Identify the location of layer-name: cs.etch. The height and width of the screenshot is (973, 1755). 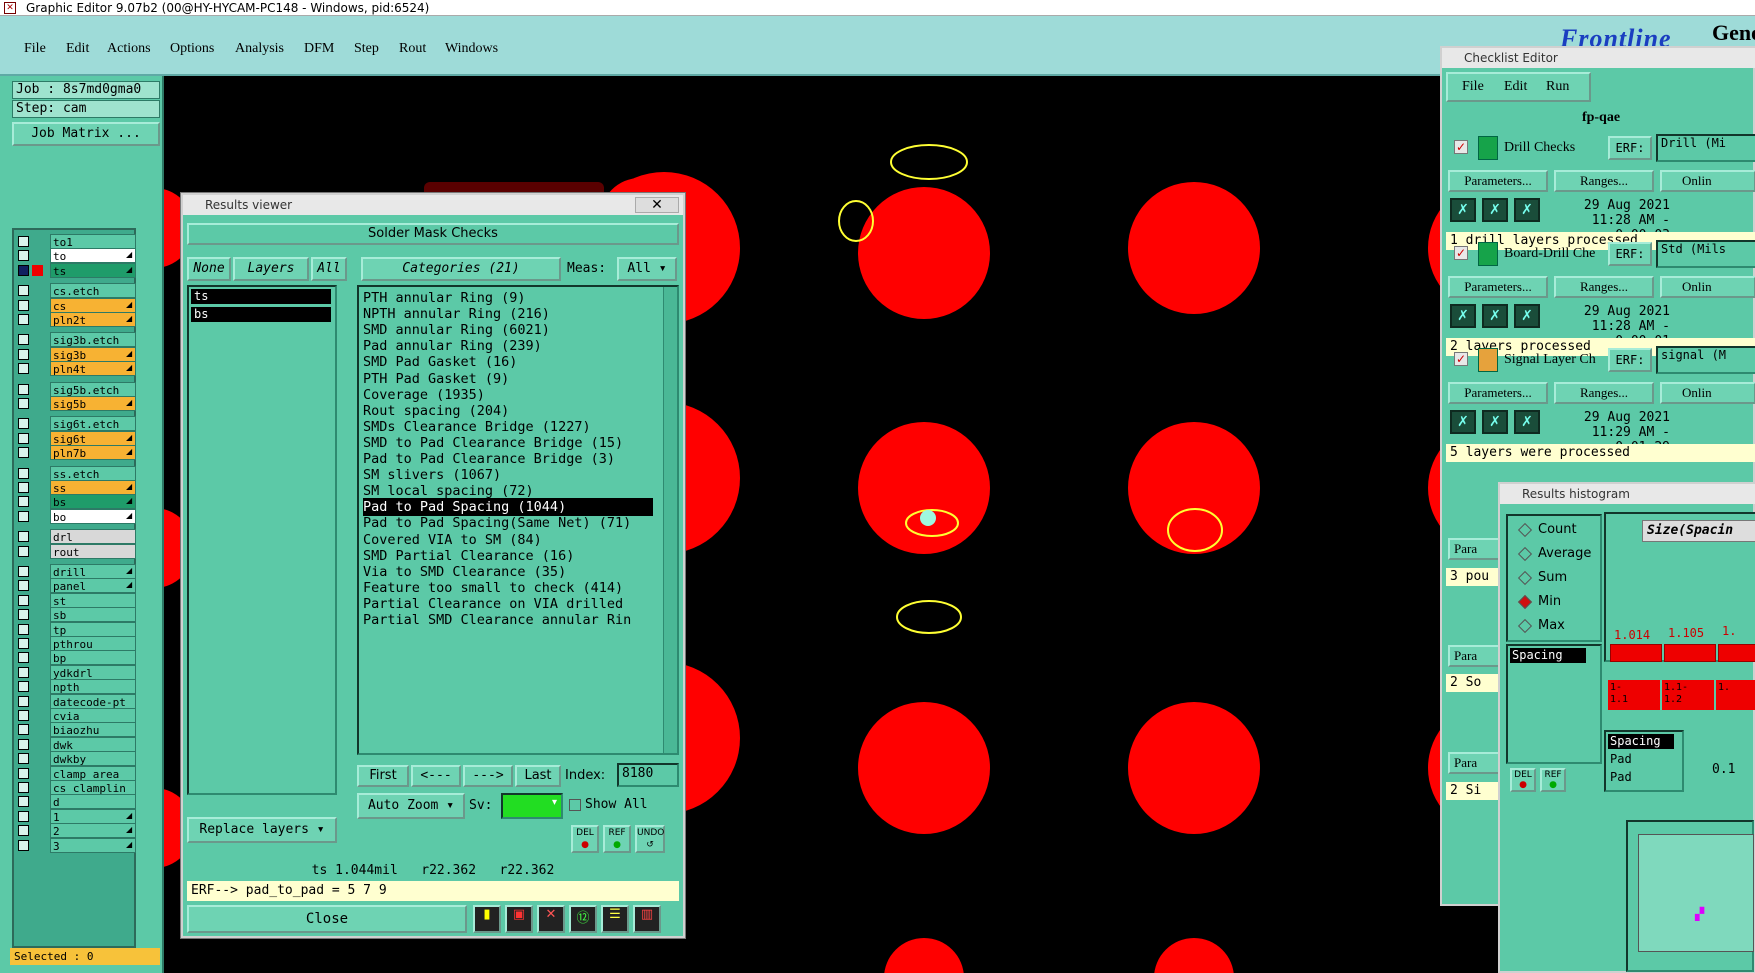
(93, 291).